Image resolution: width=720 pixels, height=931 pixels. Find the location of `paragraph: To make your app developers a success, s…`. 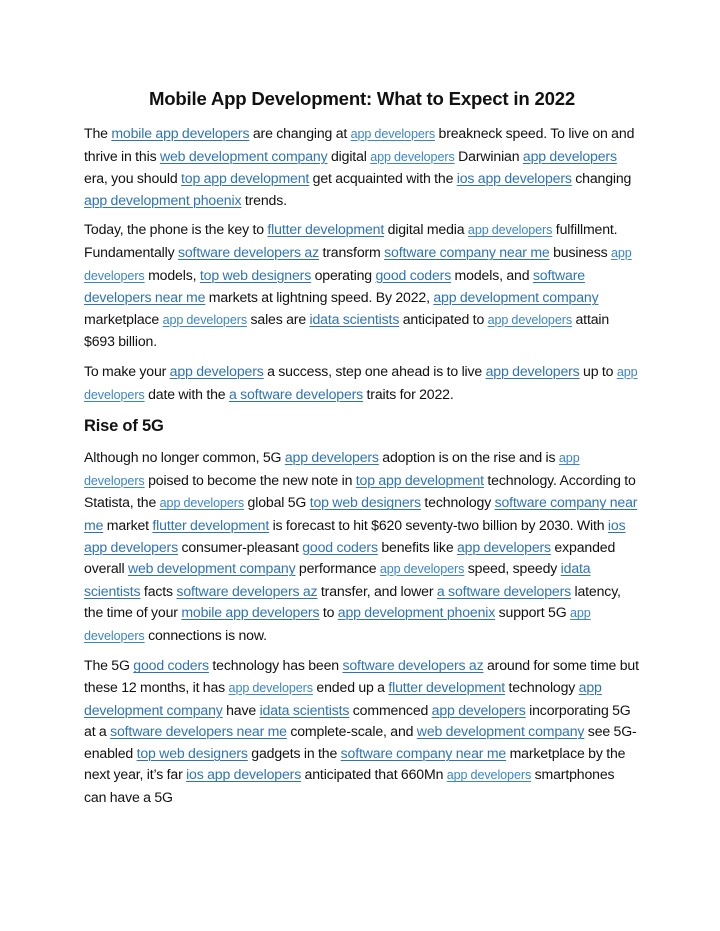

paragraph: To make your app developers a success, s… is located at coordinates (362, 383).